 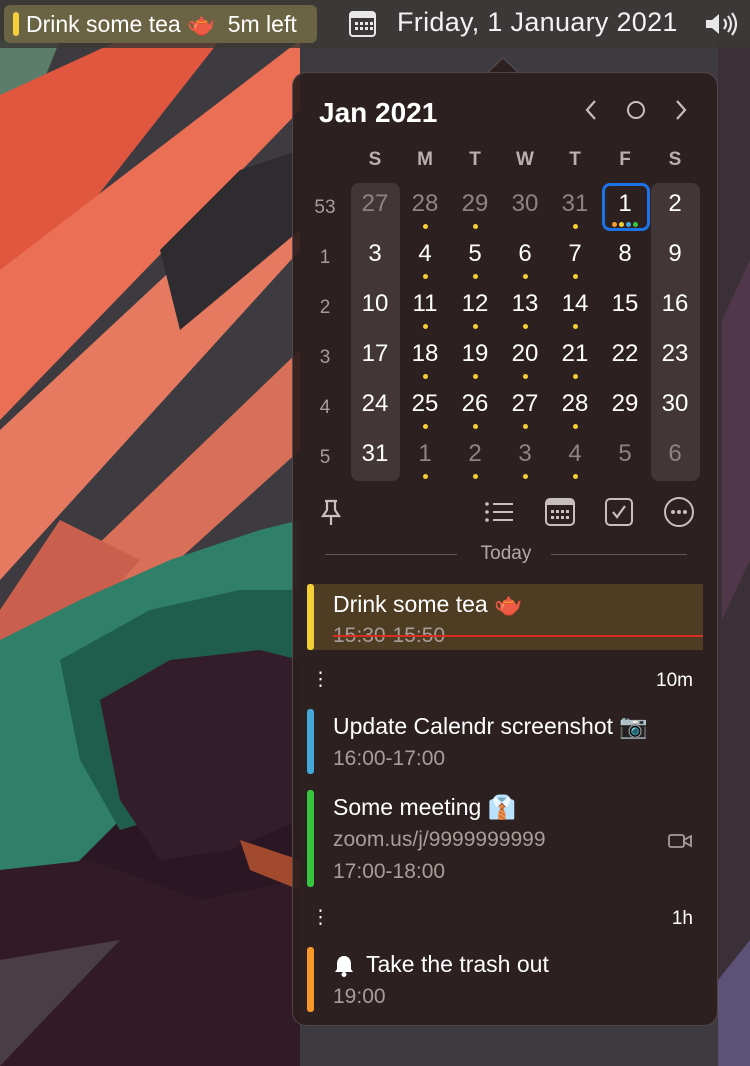 What do you see at coordinates (675, 304) in the screenshot?
I see `calendar-day: 16` at bounding box center [675, 304].